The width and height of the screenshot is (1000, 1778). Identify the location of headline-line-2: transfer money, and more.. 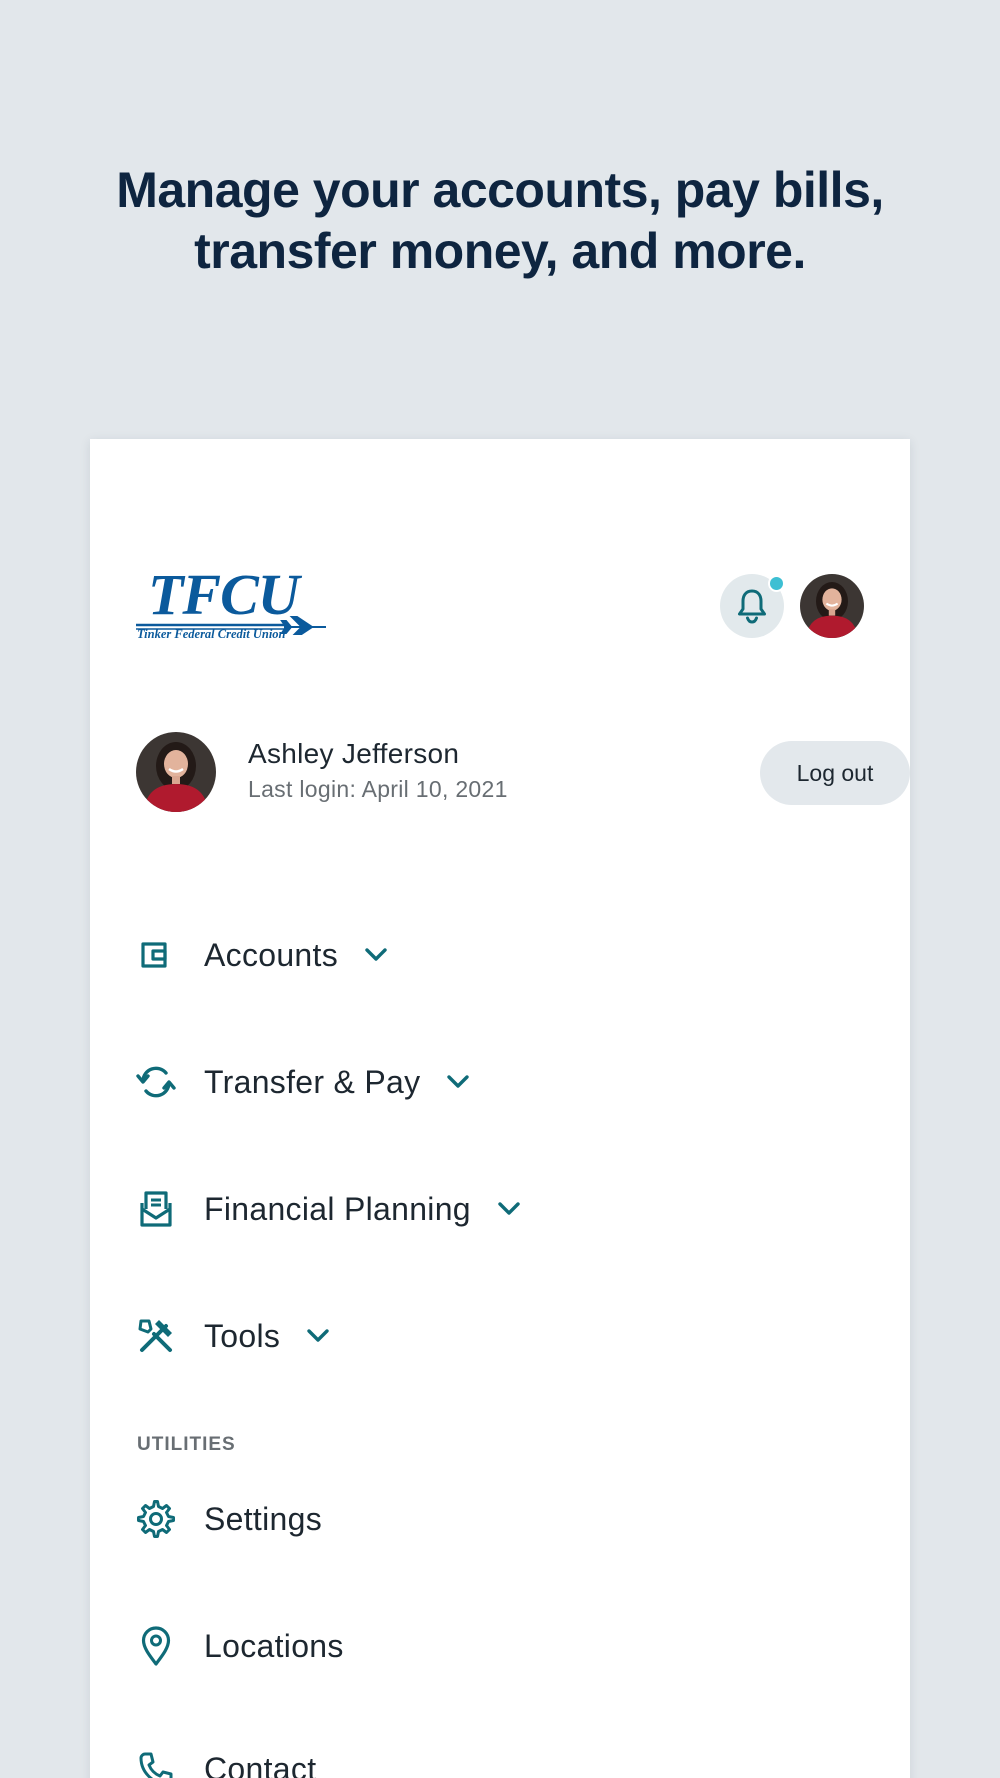
(500, 251).